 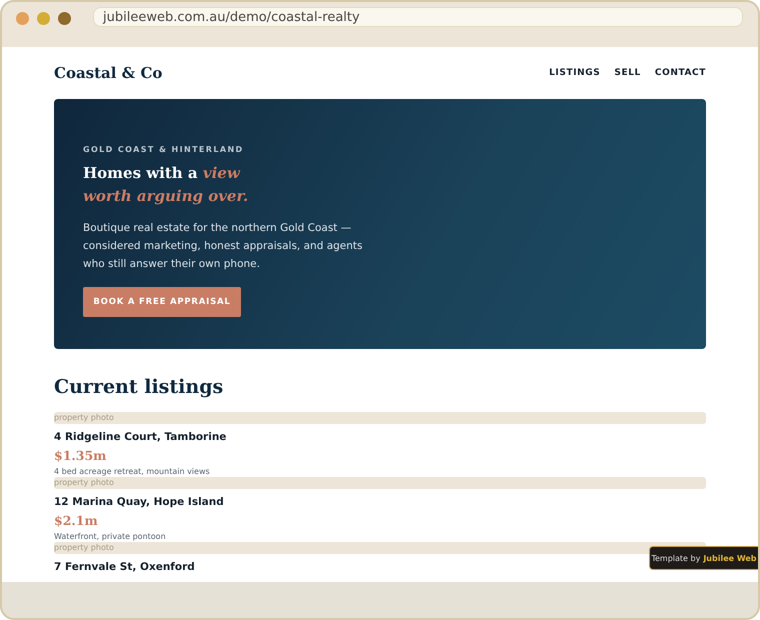 I want to click on listing-price: $1.35m, so click(x=80, y=455).